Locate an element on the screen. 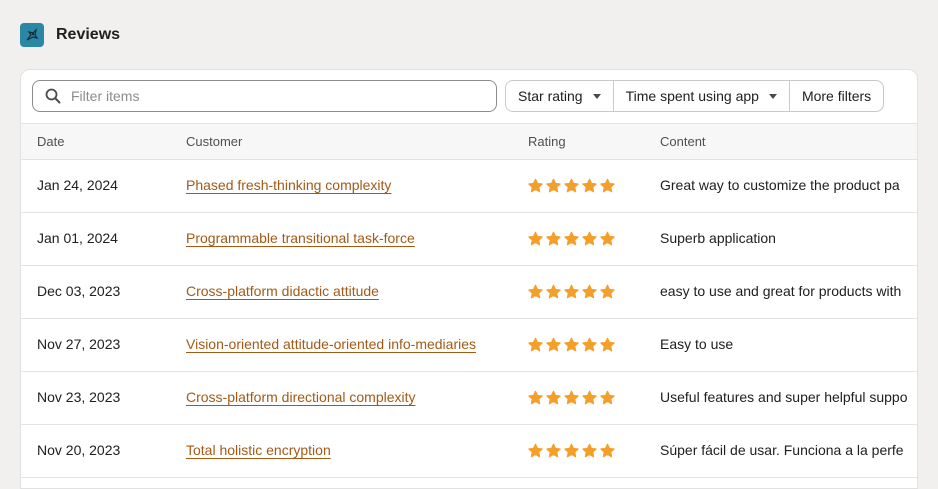 This screenshot has width=938, height=489. more-filters-button: More filters is located at coordinates (836, 96).